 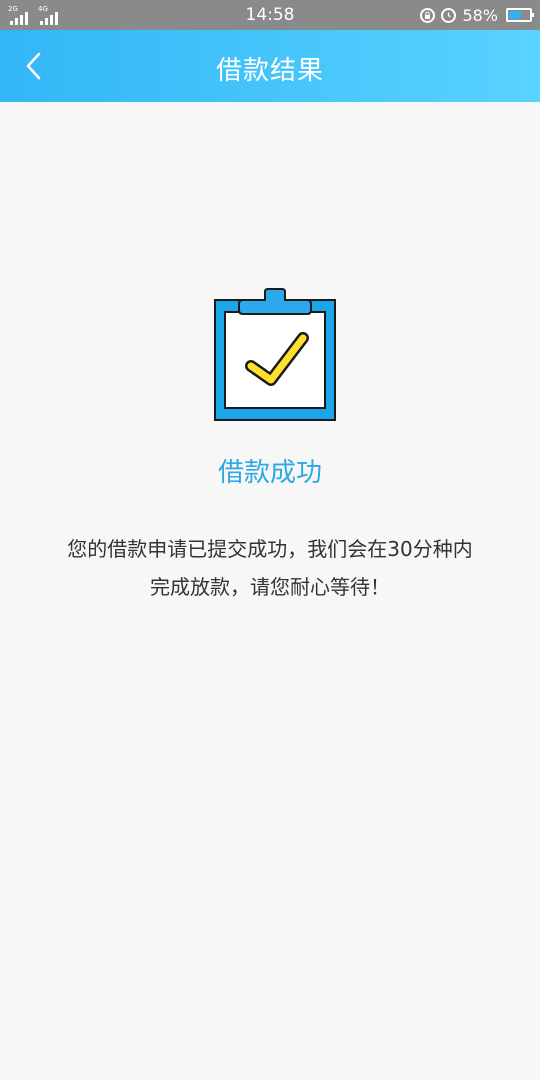 I want to click on clipboard-check-icon, so click(x=275, y=356).